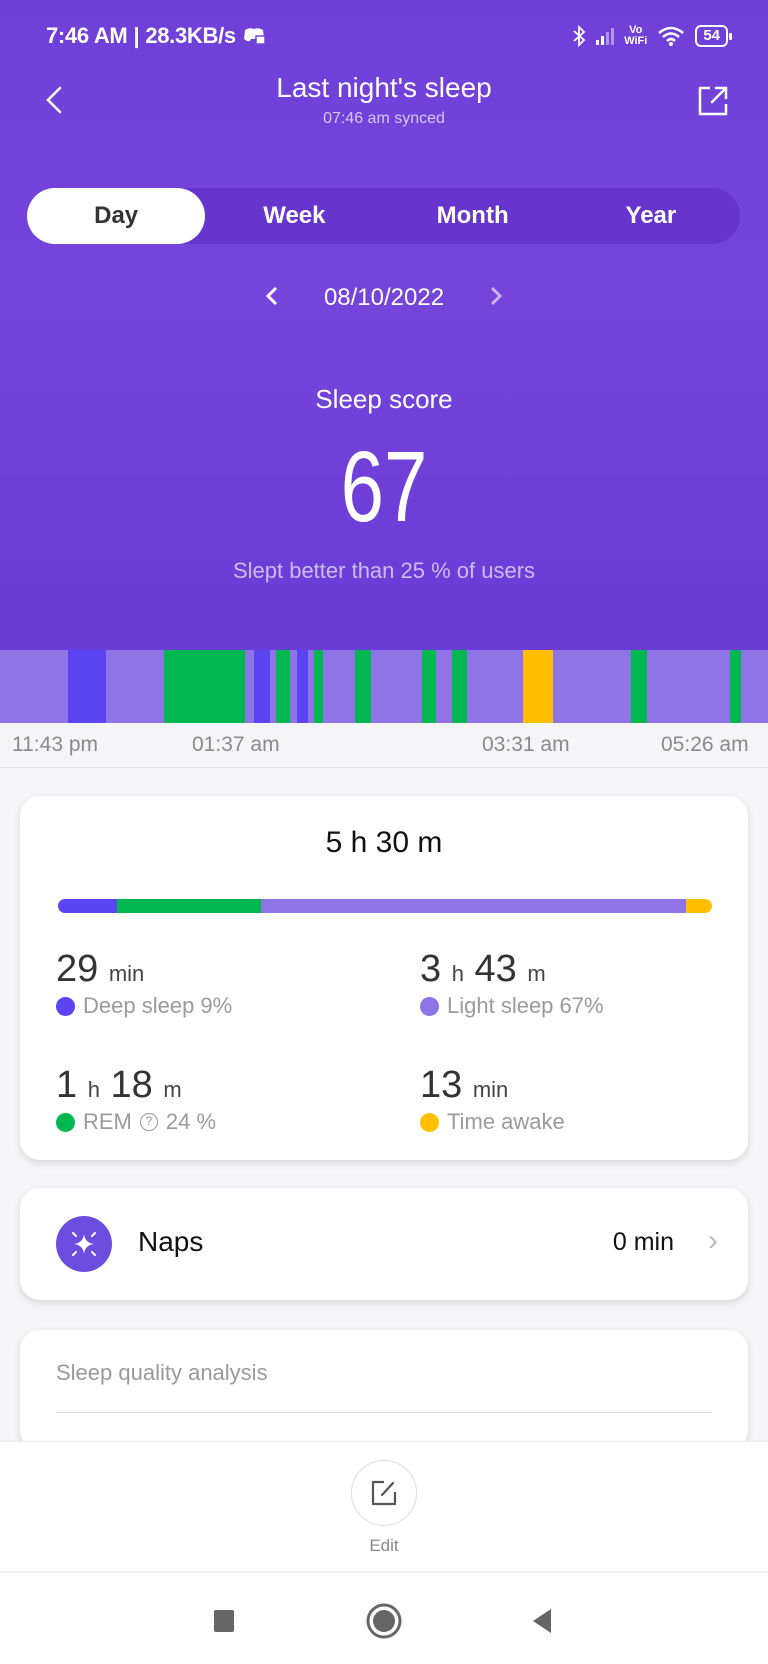 The height and width of the screenshot is (1664, 768). Describe the element at coordinates (636, 35) in the screenshot. I see `vowifi-icon: Vo WiFi` at that location.